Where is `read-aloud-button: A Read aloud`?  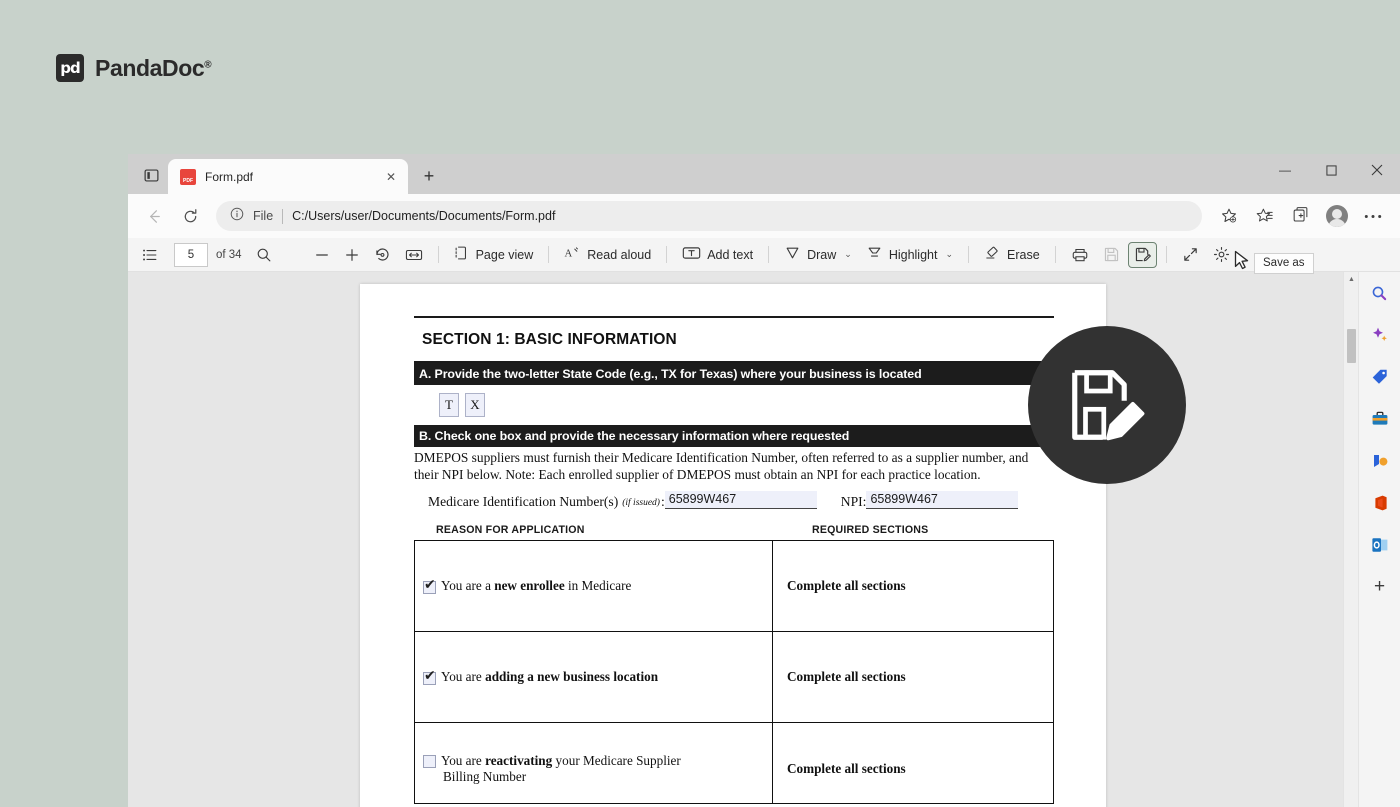
read-aloud-button: A Read aloud is located at coordinates (607, 255).